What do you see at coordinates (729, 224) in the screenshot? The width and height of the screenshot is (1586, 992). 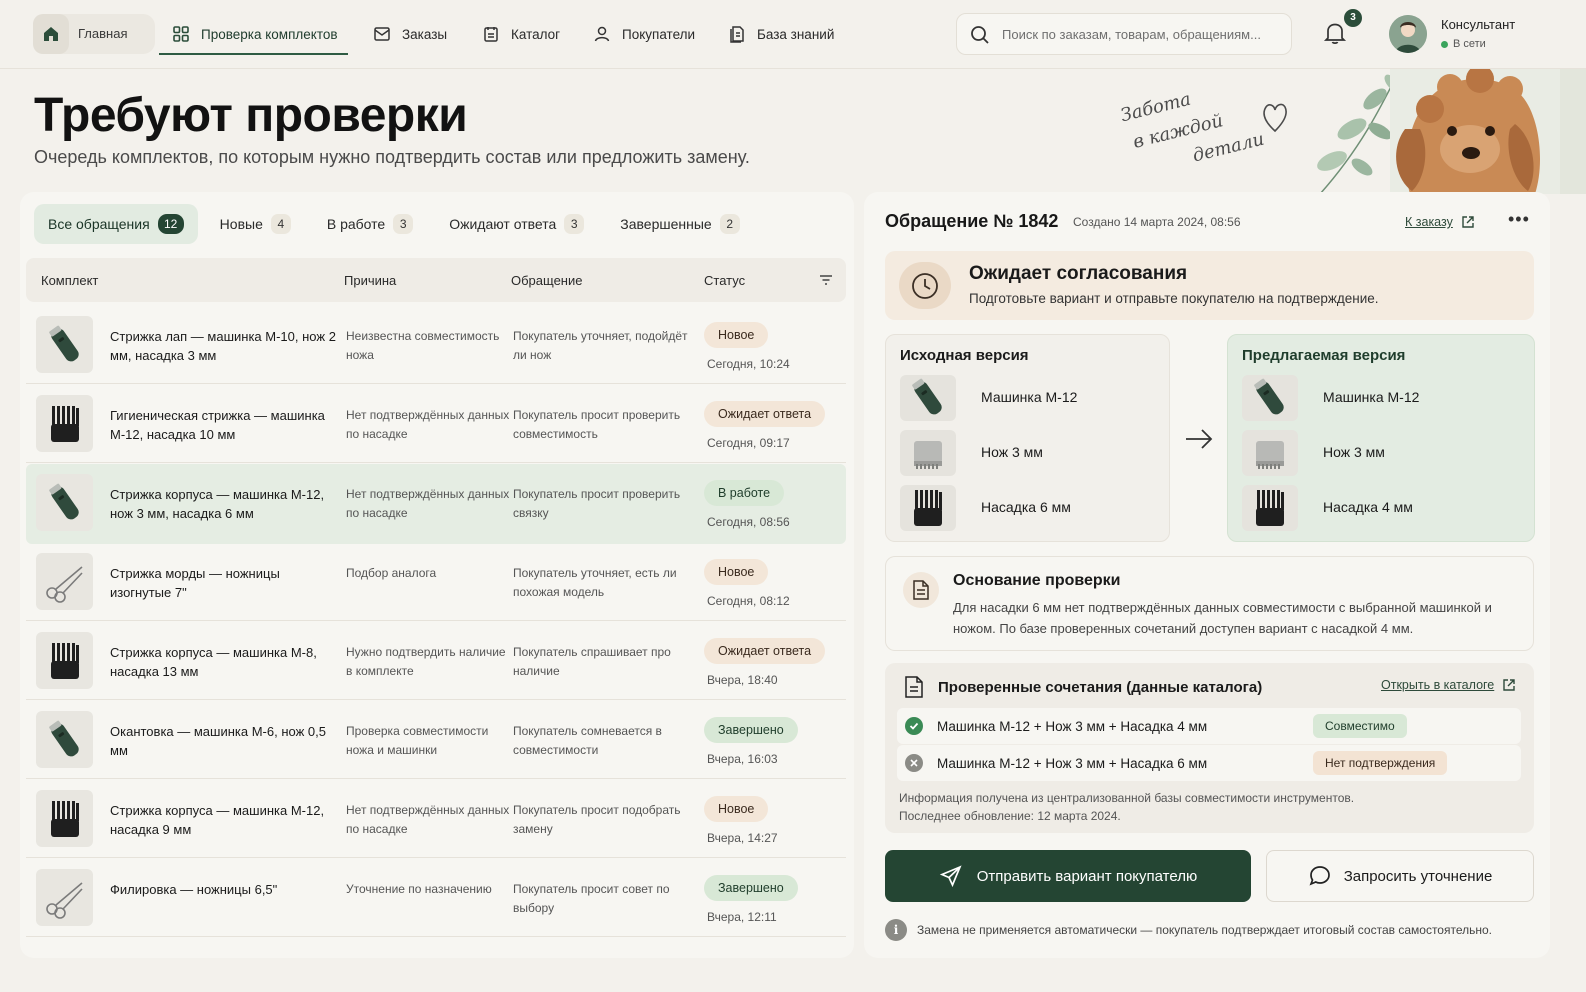 I see `tab-count: 2` at bounding box center [729, 224].